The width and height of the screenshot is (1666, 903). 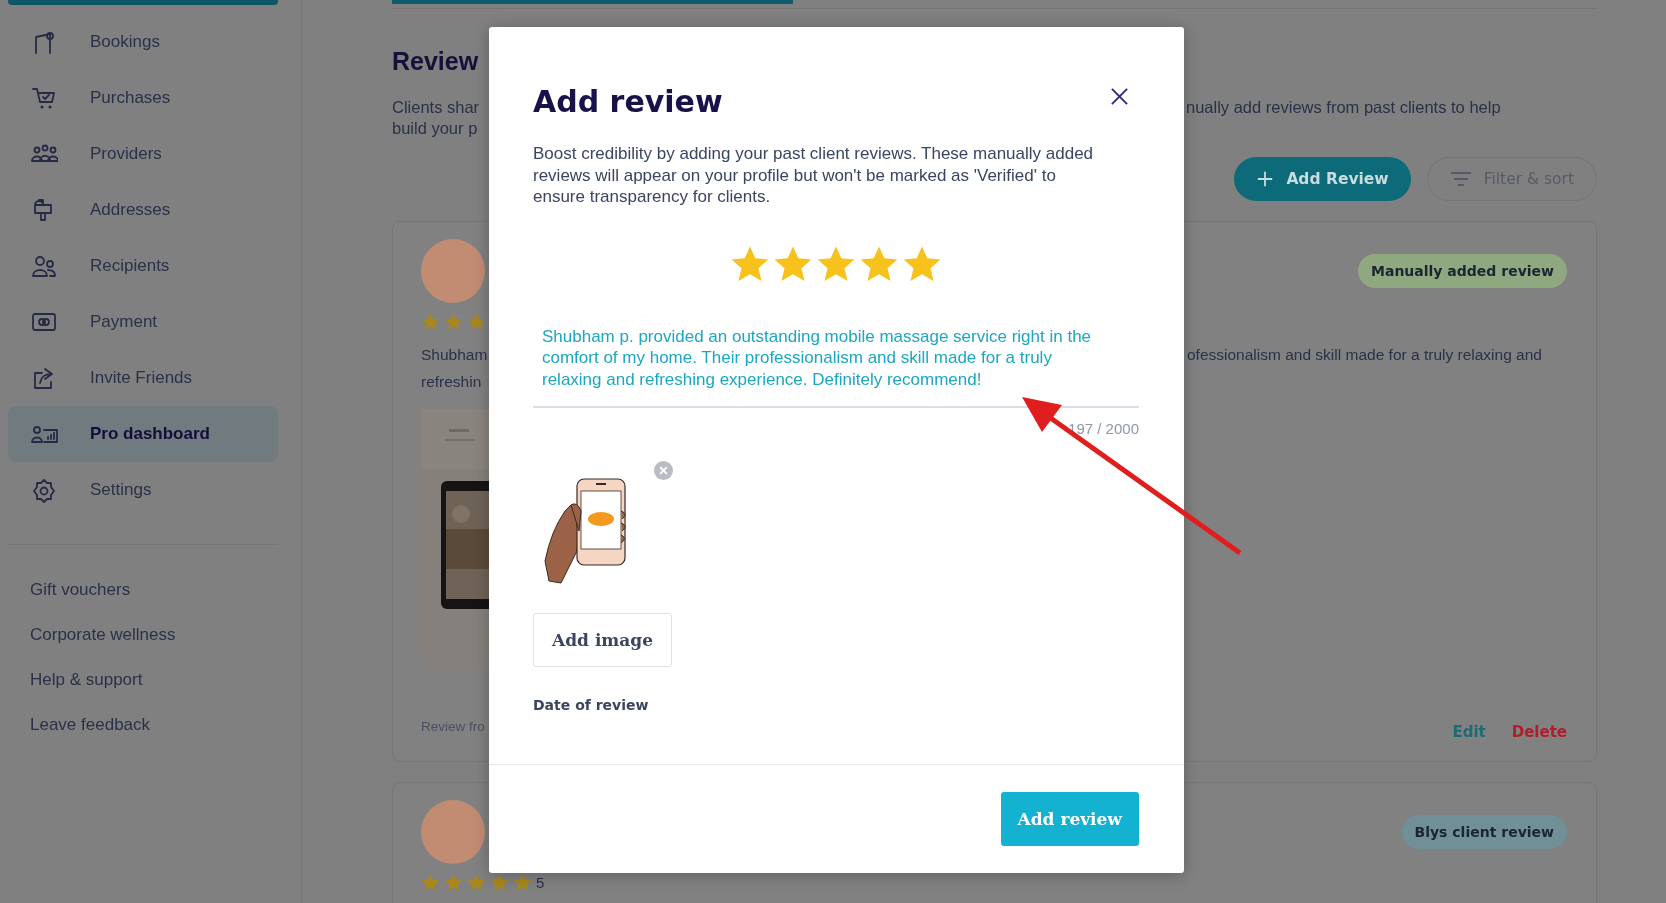 What do you see at coordinates (435, 61) in the screenshot?
I see `page-heading: Review` at bounding box center [435, 61].